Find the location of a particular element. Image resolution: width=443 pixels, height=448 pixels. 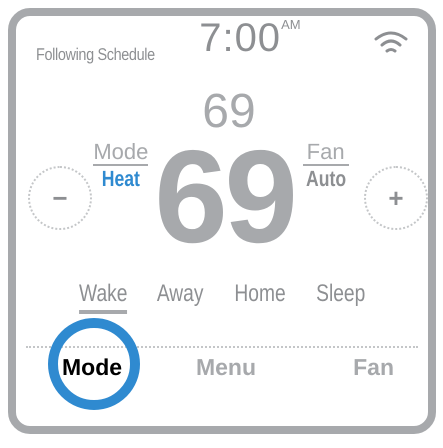

schedule-tab: Away is located at coordinates (180, 296).